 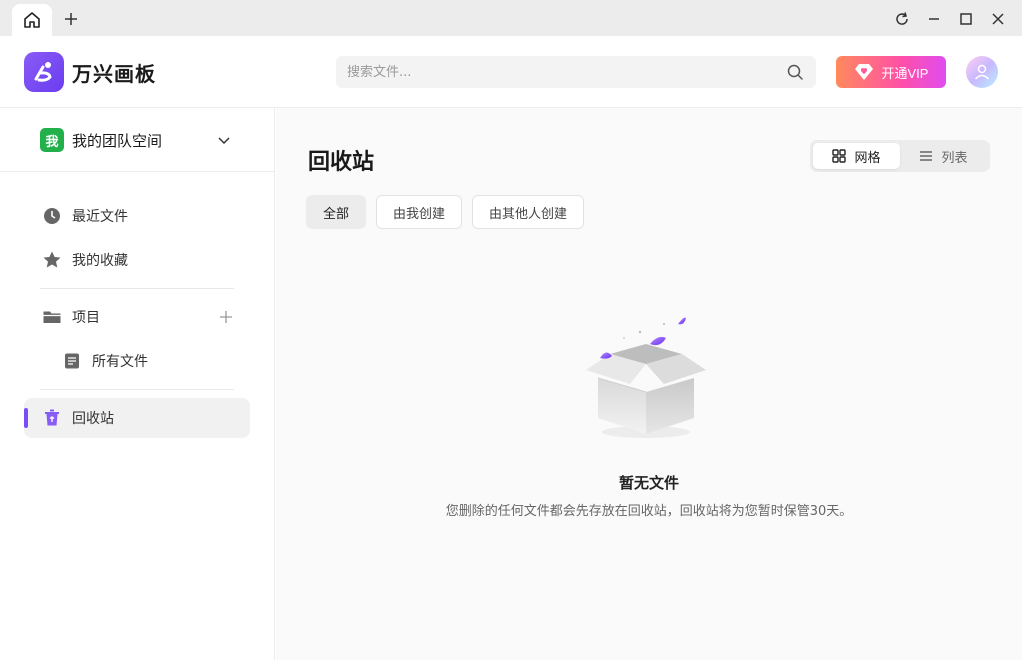 What do you see at coordinates (52, 140) in the screenshot?
I see `team-badge: 我` at bounding box center [52, 140].